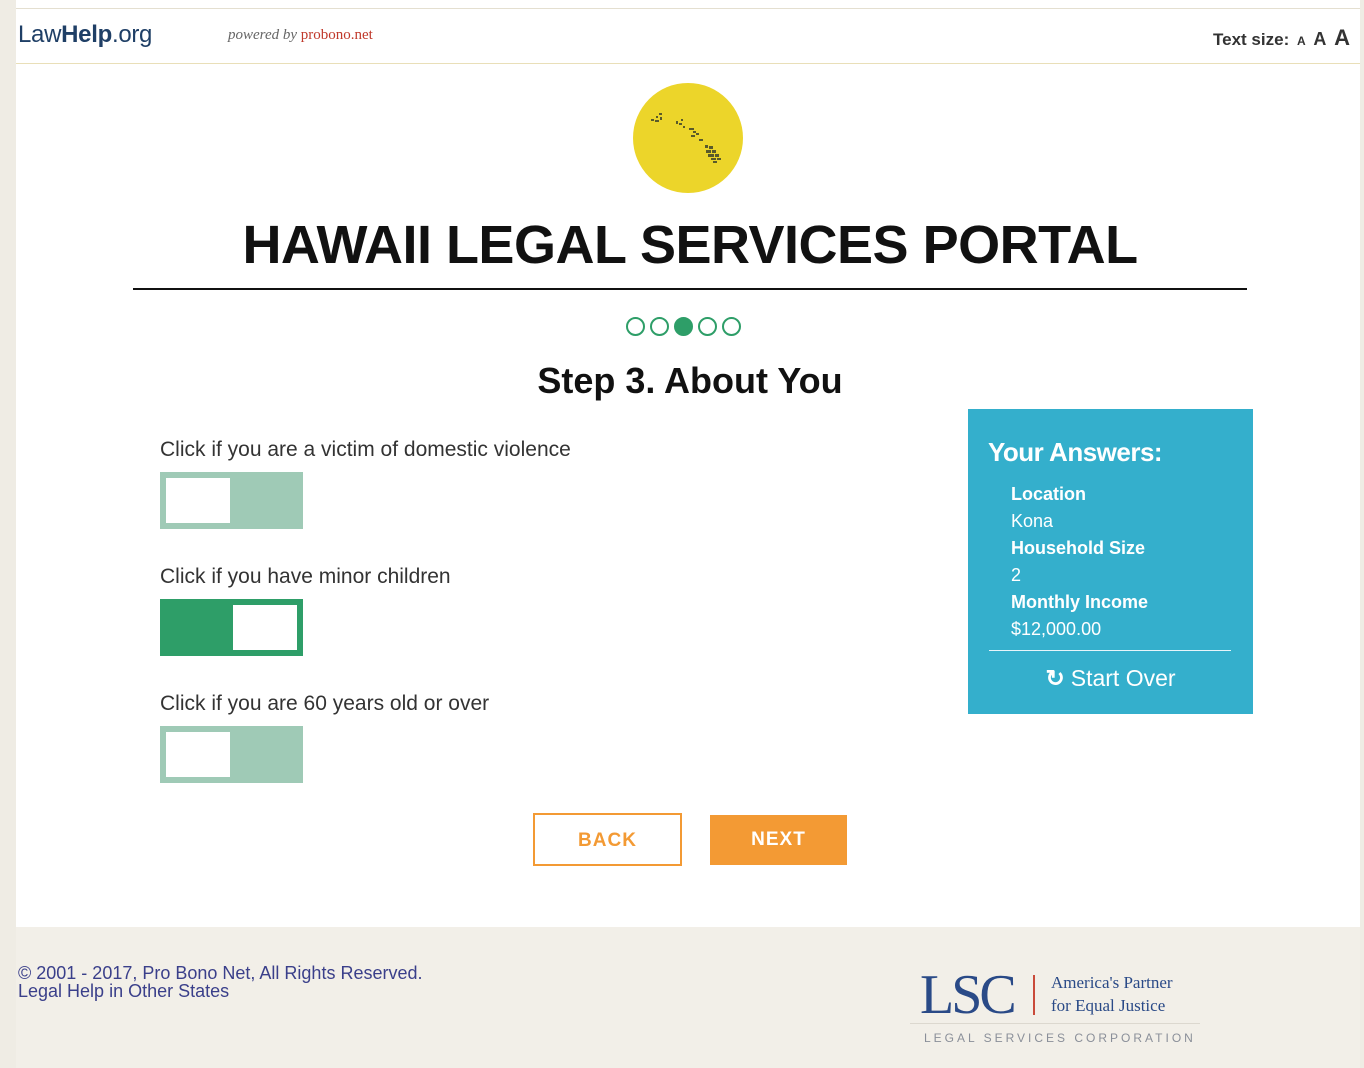  What do you see at coordinates (263, 35) in the screenshot?
I see `powered-by-label: powered by` at bounding box center [263, 35].